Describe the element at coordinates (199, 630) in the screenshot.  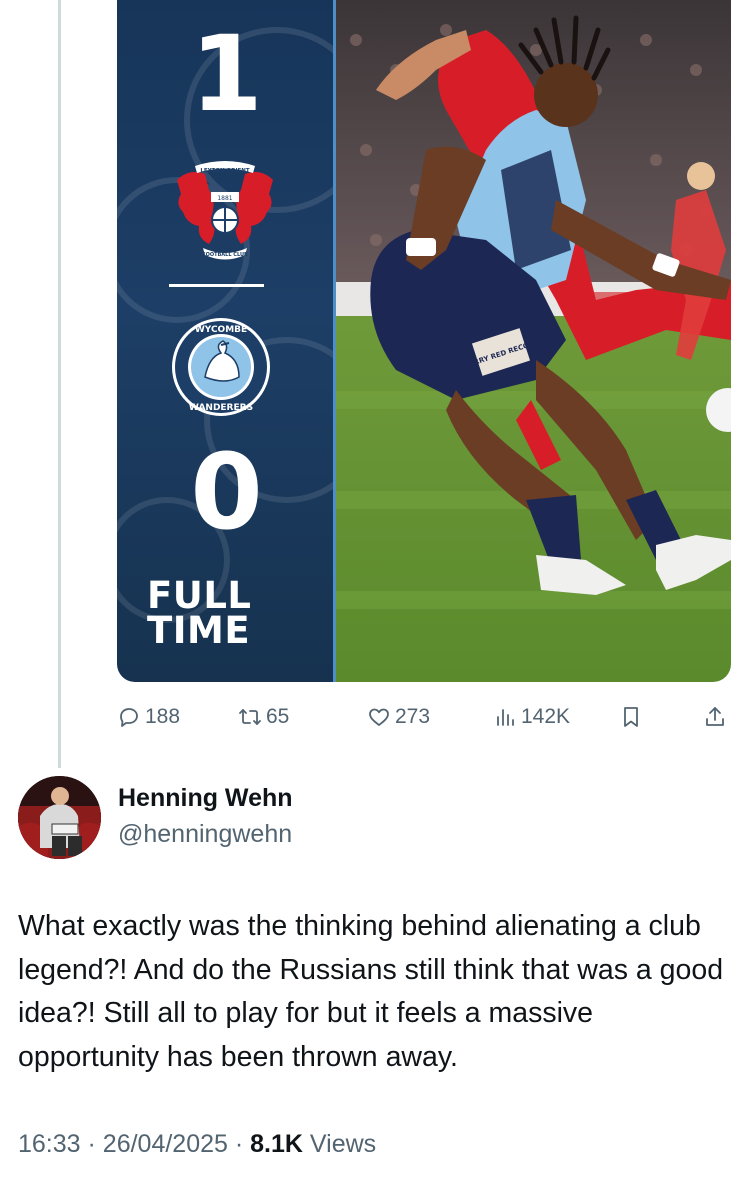
I see `full-time-label-line2: TIME` at that location.